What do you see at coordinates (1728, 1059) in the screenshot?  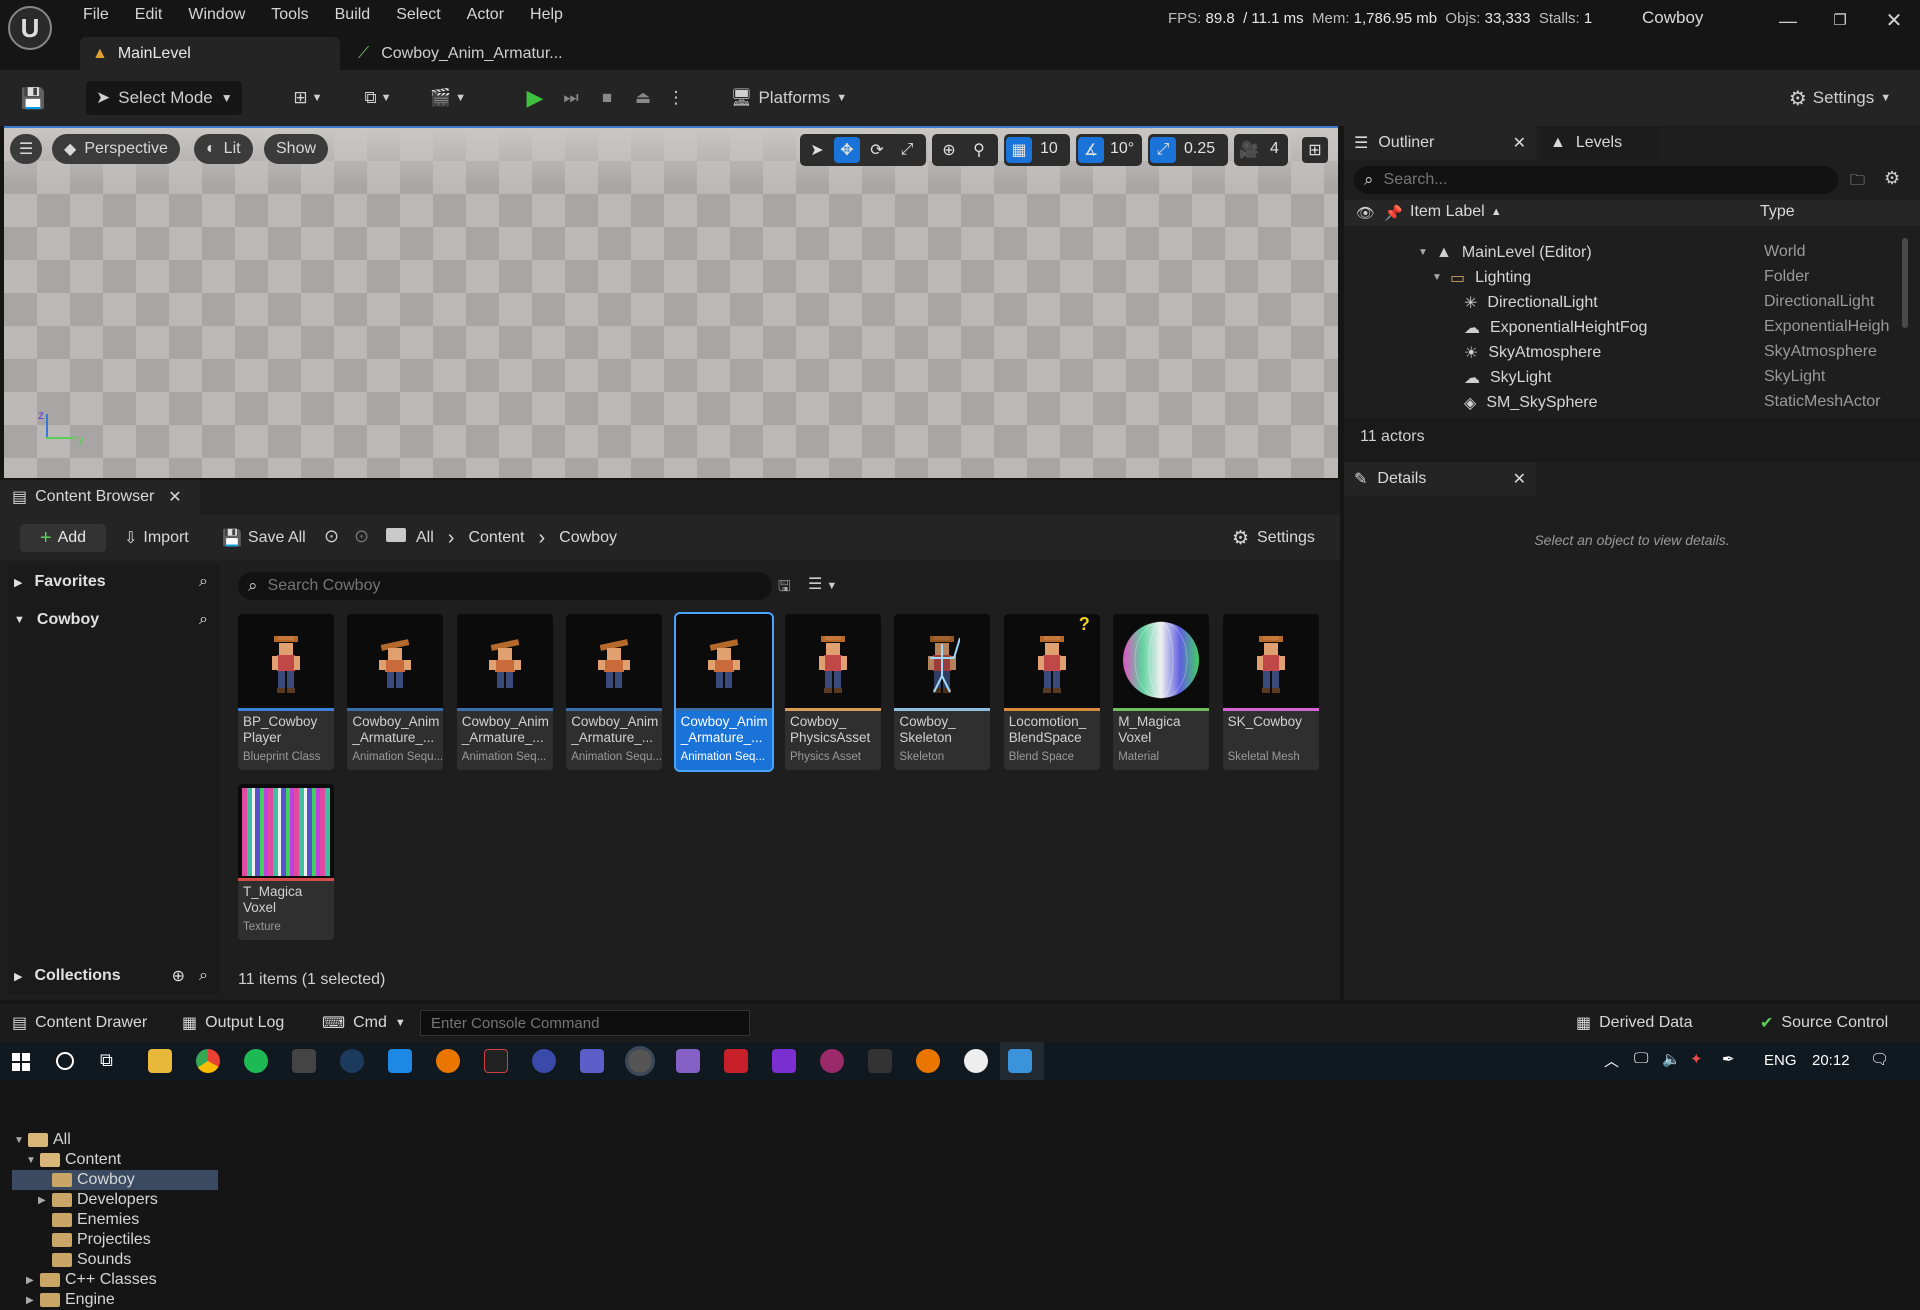 I see `pen-tray-icon: ✒` at bounding box center [1728, 1059].